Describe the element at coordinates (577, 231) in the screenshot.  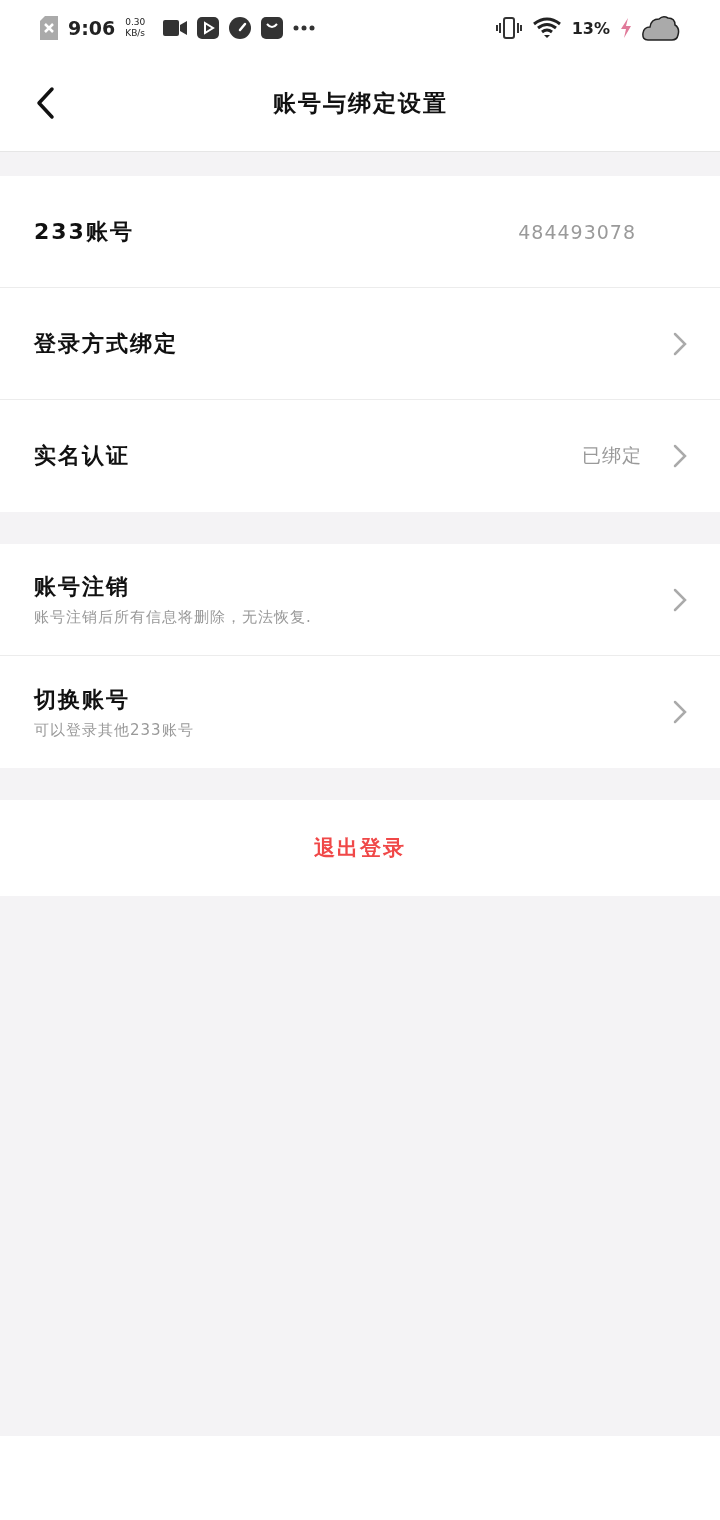
I see `row-value: 484493078` at that location.